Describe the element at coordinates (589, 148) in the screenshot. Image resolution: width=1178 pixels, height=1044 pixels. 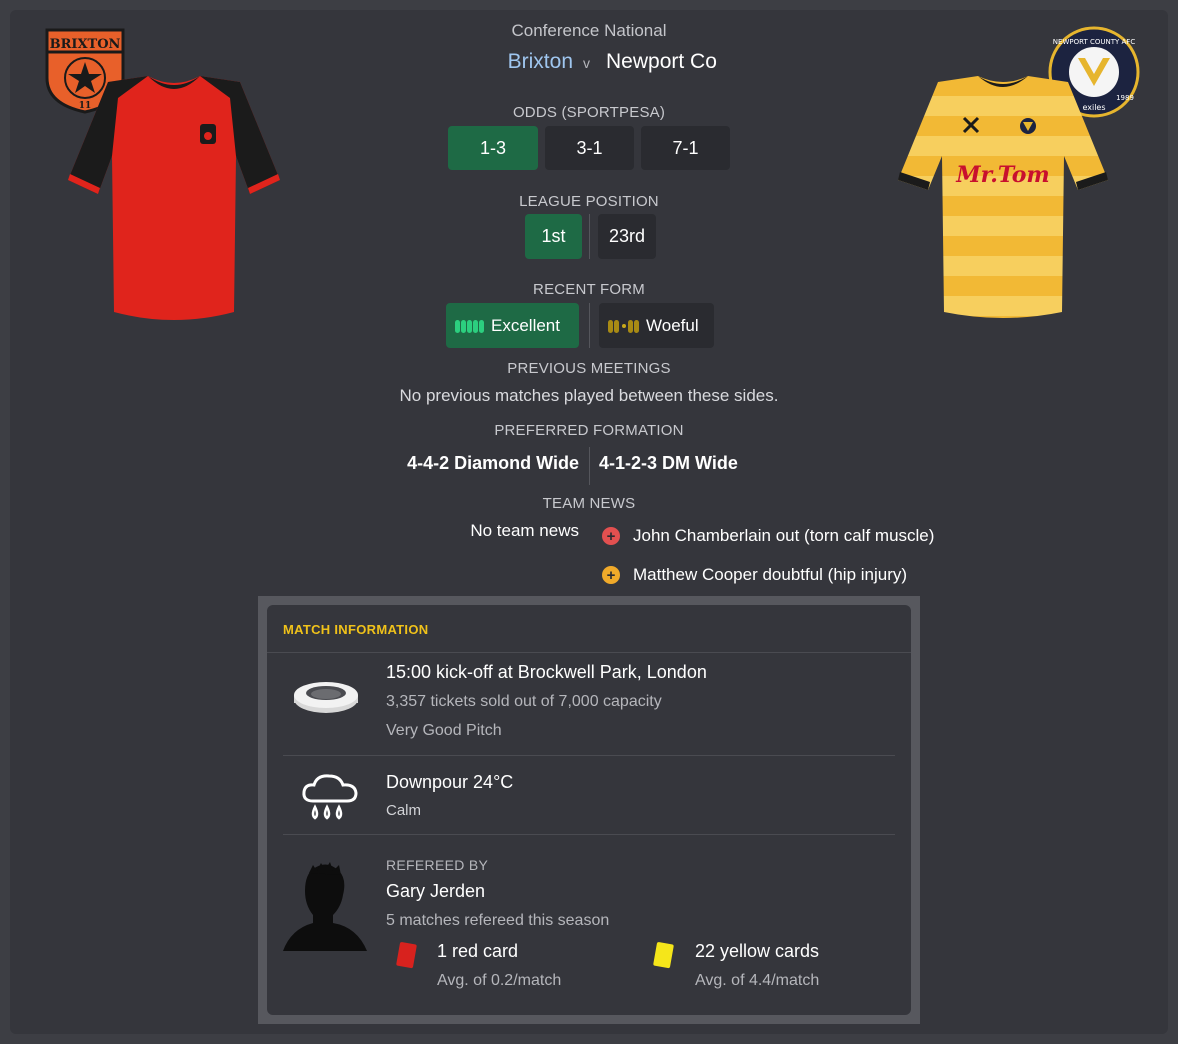
I see `odds-draw-box: 3-1` at that location.